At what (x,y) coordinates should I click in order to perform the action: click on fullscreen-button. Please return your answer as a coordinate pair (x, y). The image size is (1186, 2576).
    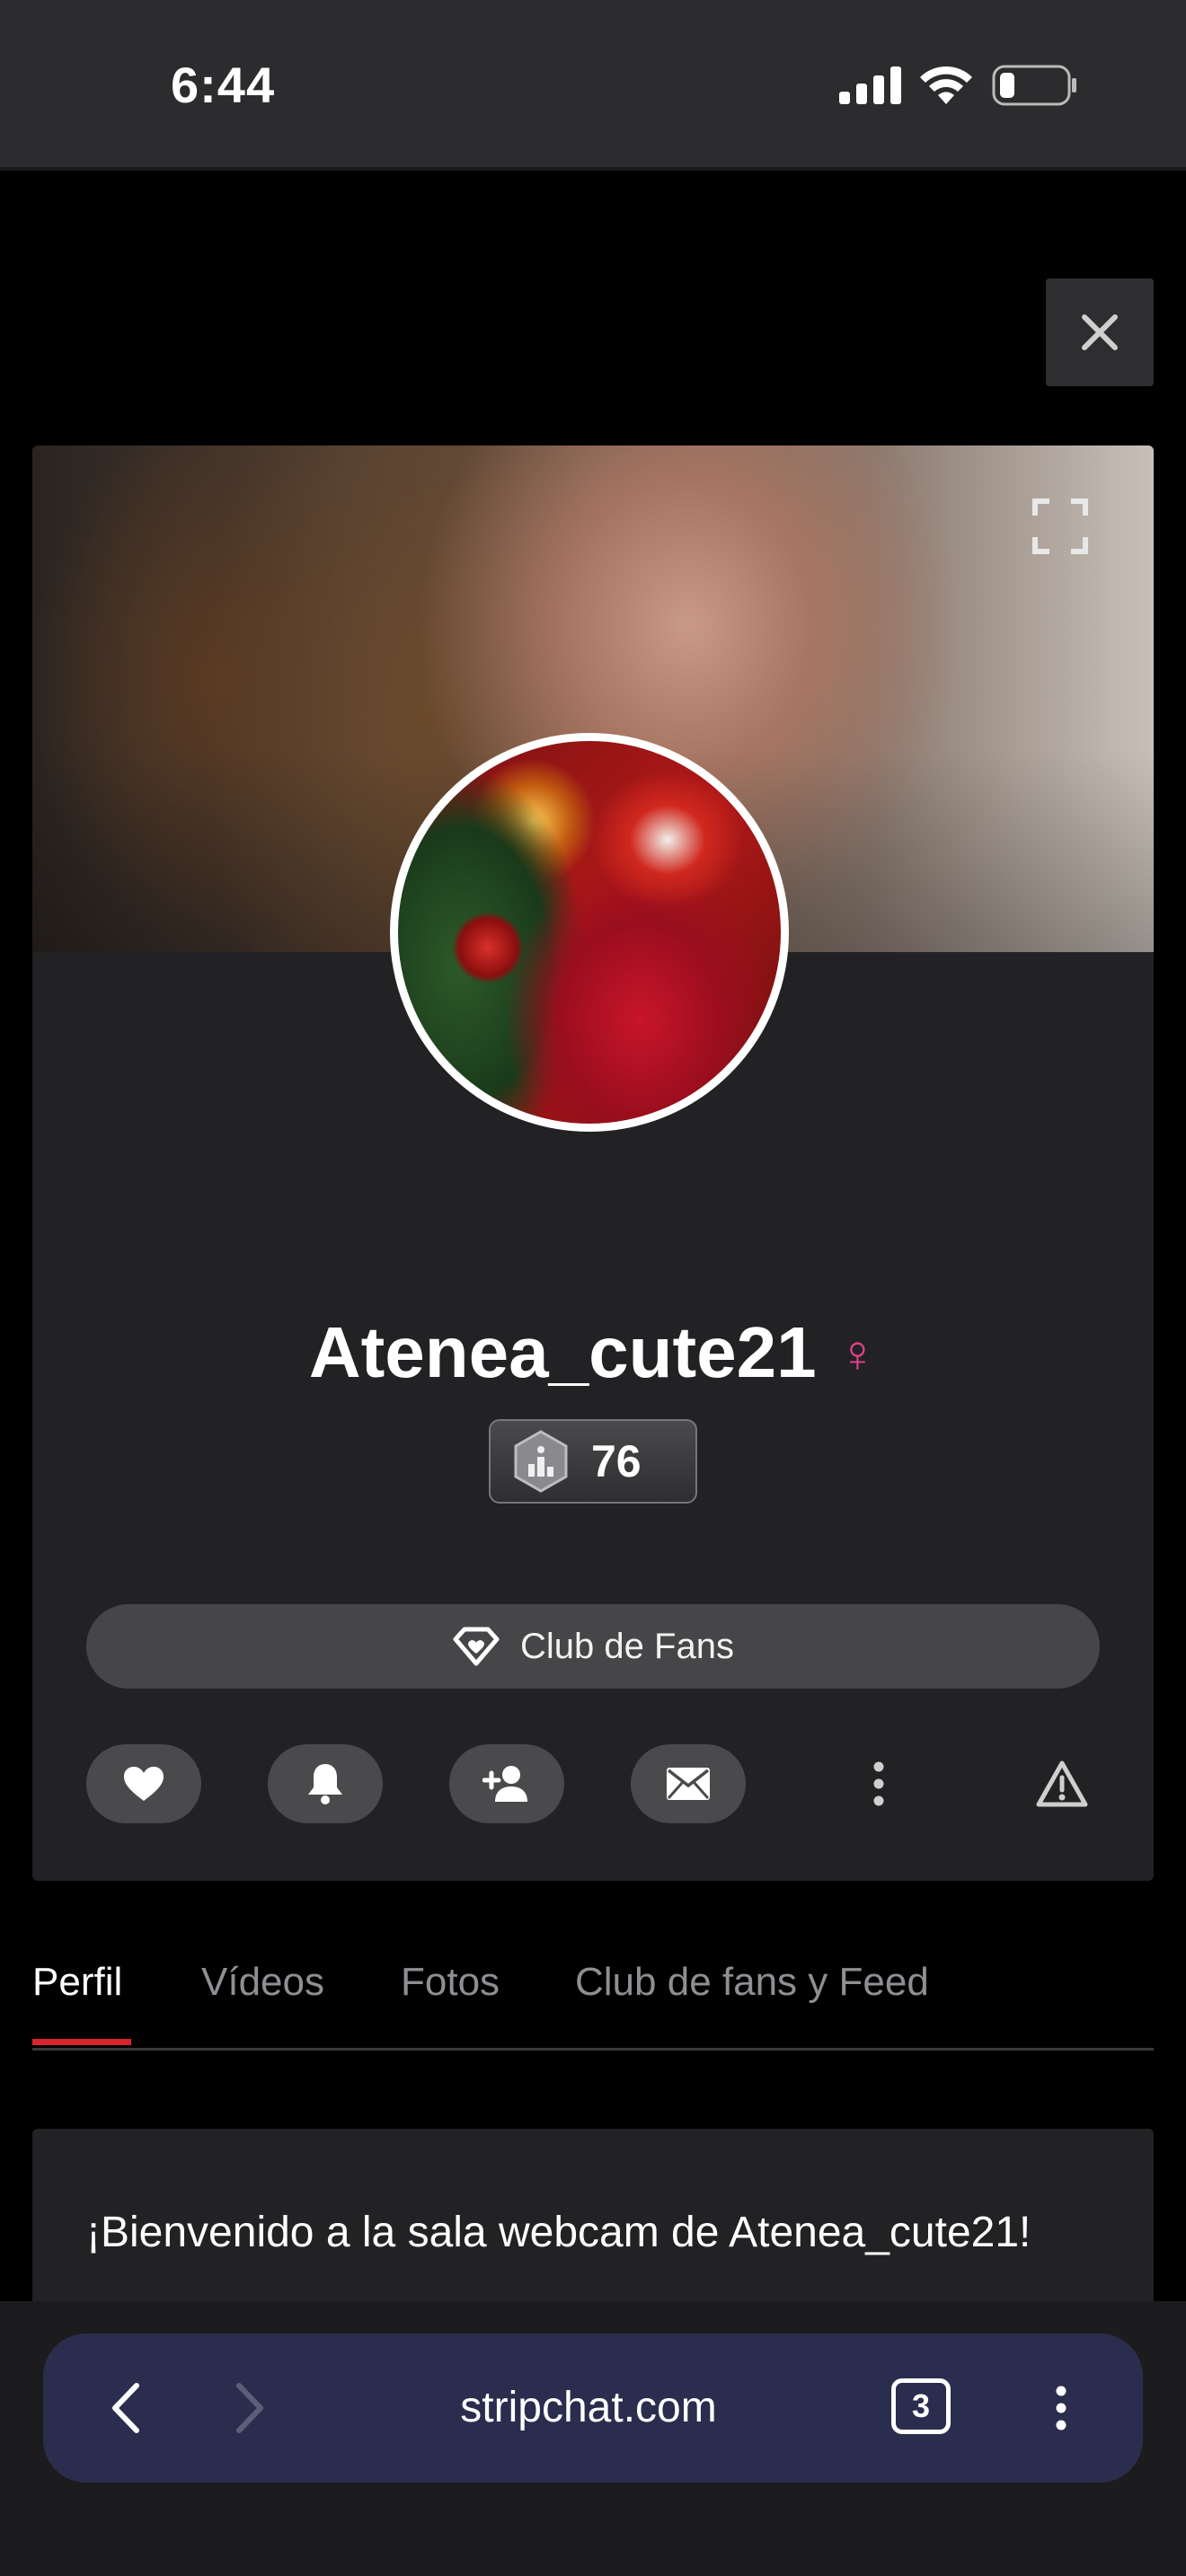
    Looking at the image, I should click on (1060, 526).